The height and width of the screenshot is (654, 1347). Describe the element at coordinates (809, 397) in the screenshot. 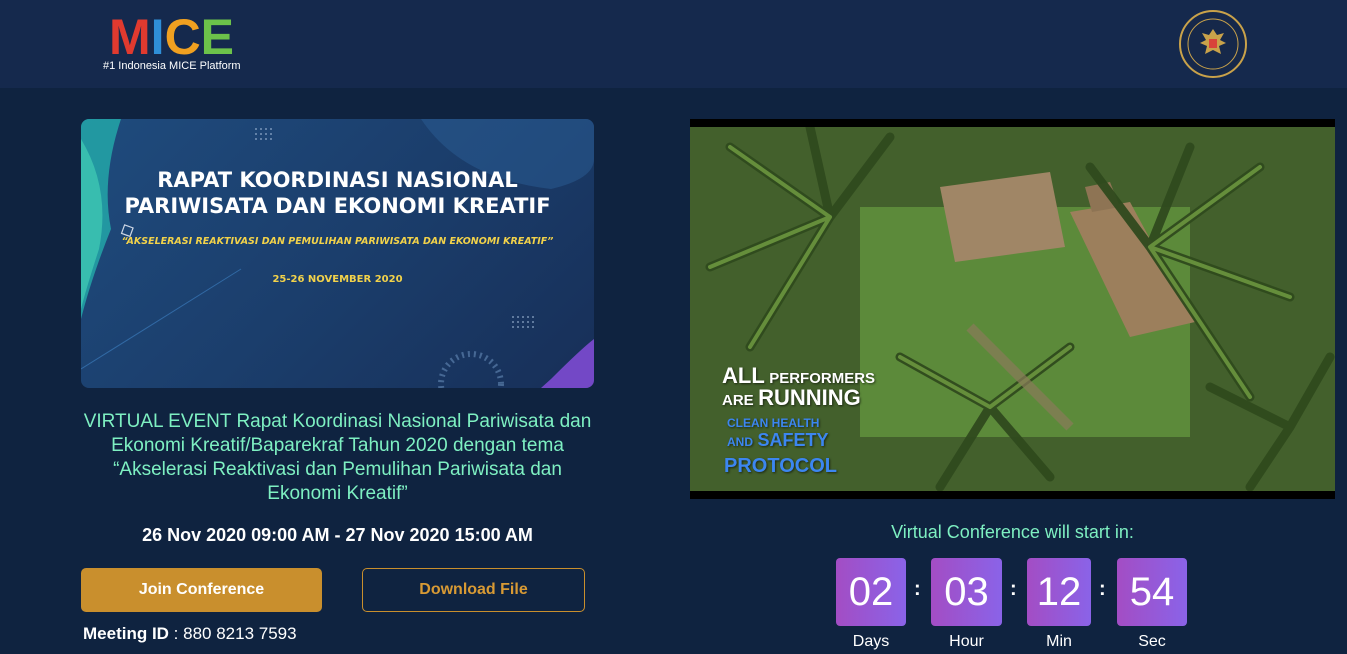

I see `video-caption-running: RUNNING` at that location.